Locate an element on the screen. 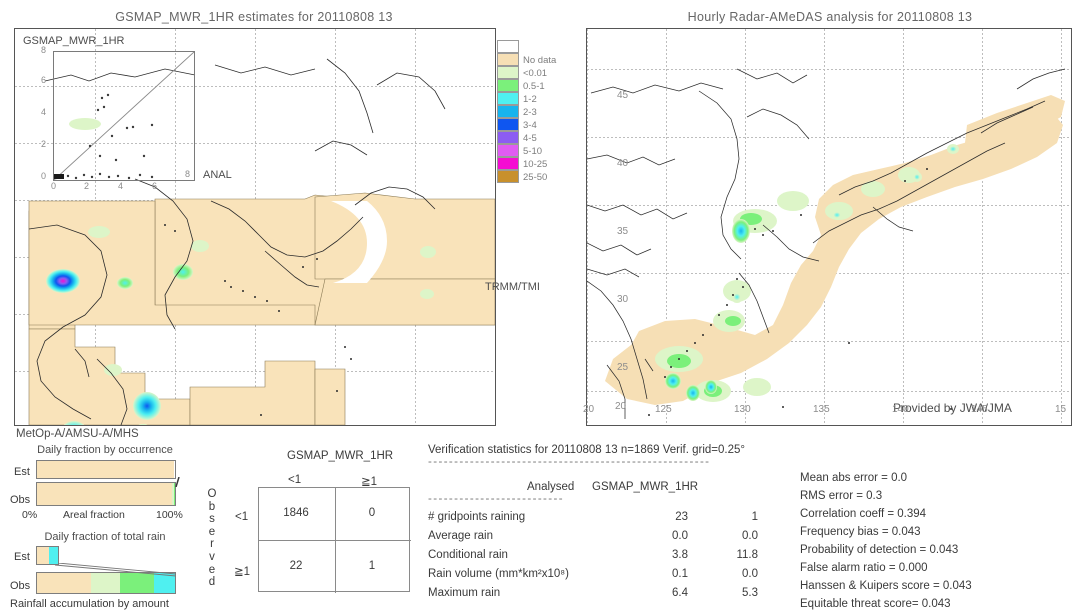 Image resolution: width=1080 pixels, height=612 pixels. occurrence-bar-obs is located at coordinates (106, 494).